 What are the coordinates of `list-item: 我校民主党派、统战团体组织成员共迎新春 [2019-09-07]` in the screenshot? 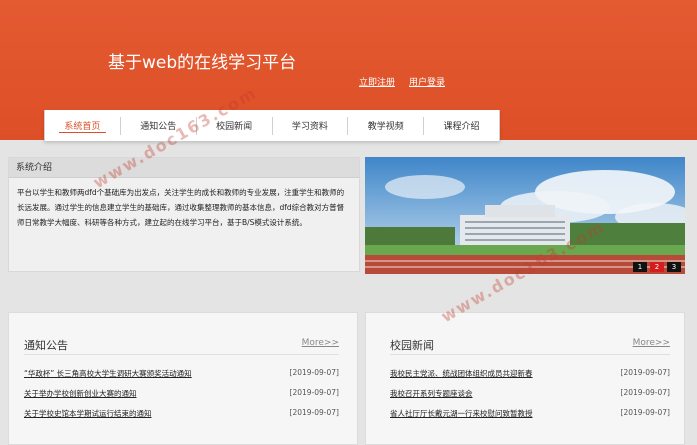 It's located at (530, 378).